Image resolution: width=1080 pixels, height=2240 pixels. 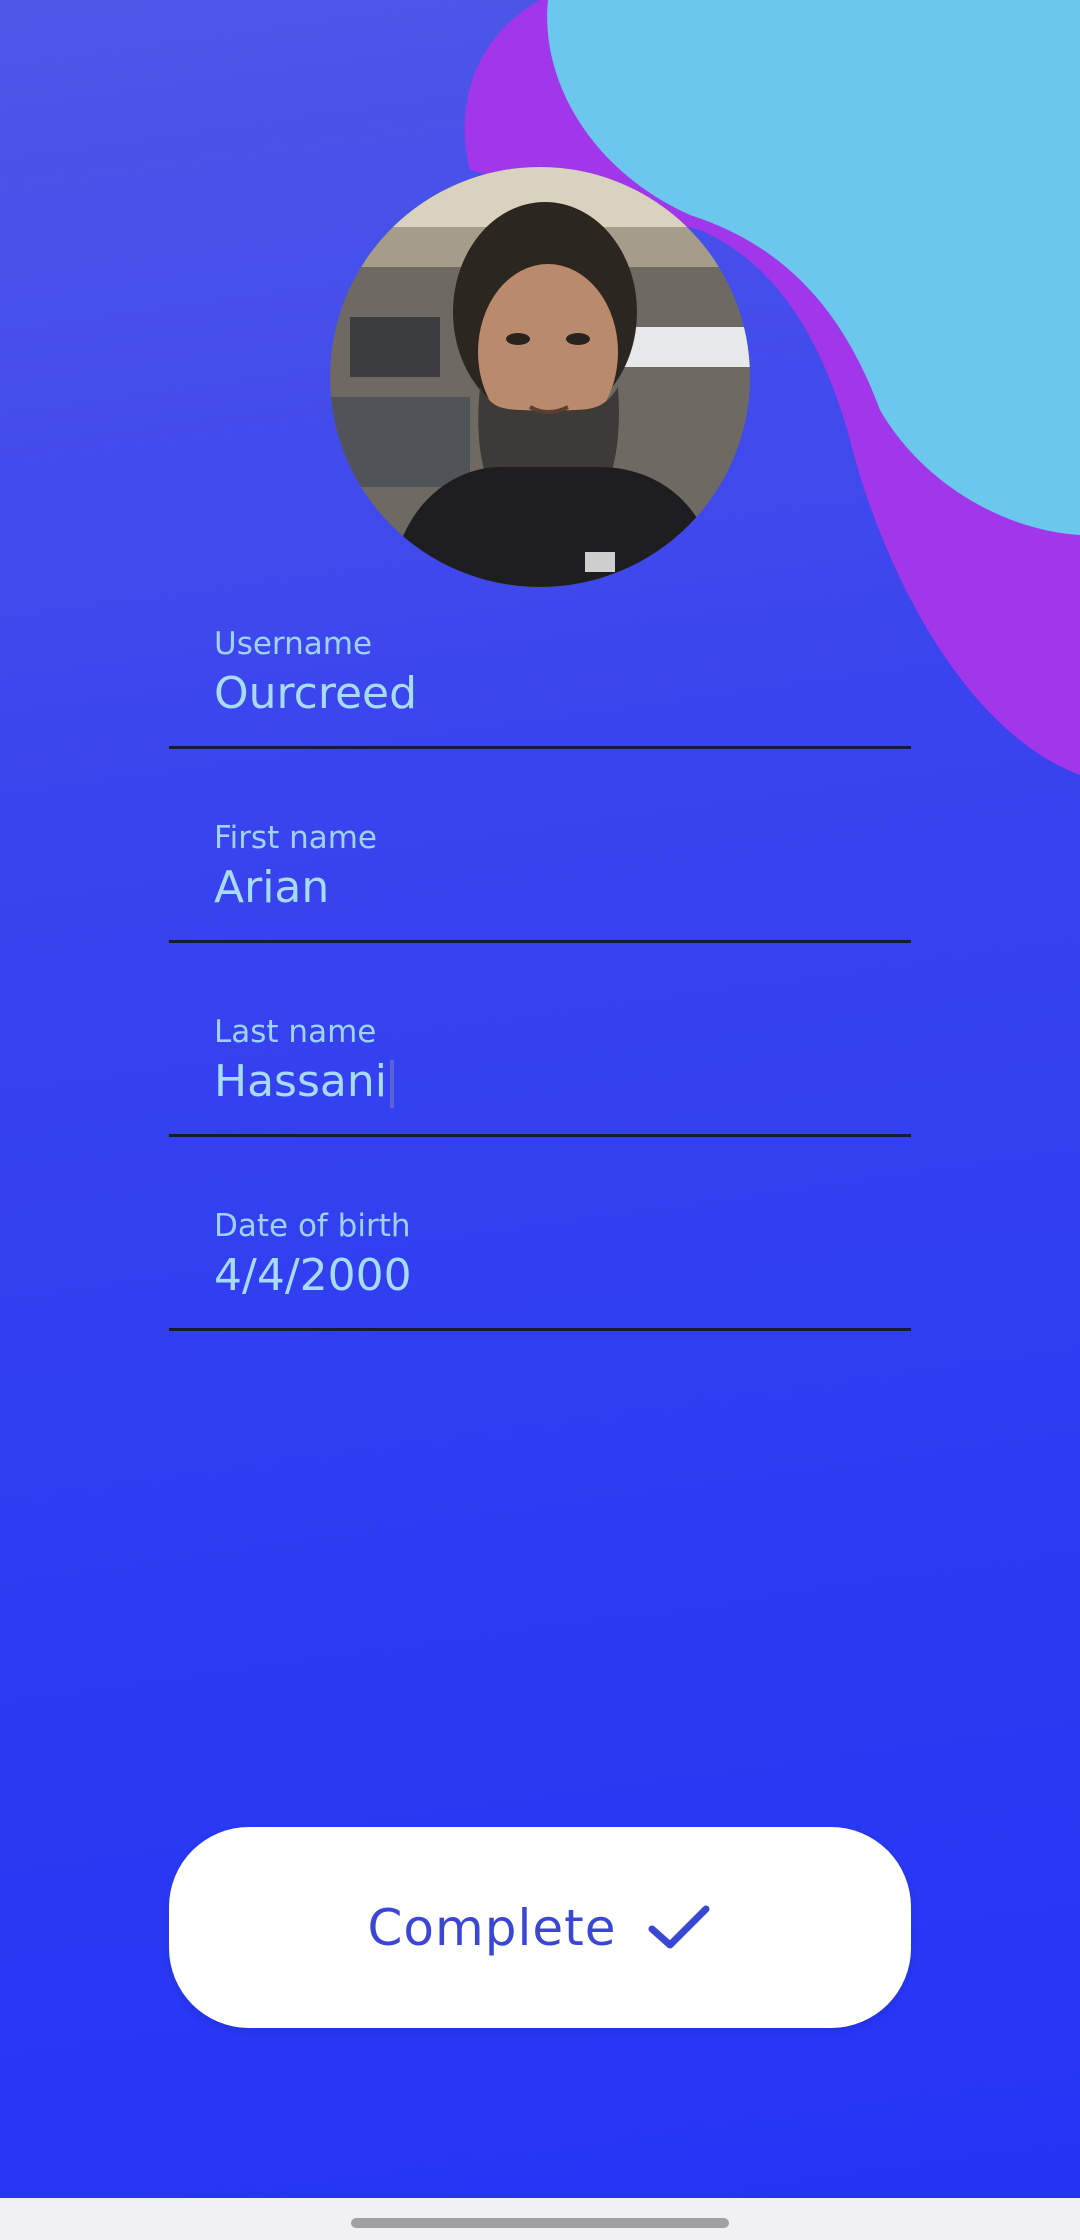 I want to click on last-name-input: Hassani, so click(x=300, y=1081).